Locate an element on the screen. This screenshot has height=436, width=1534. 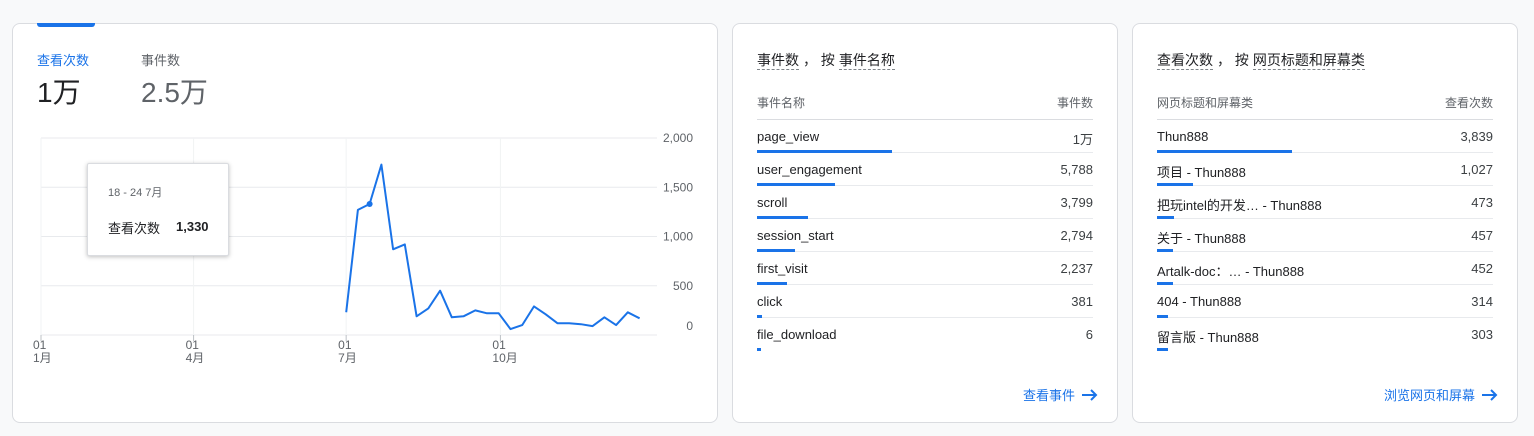
pages-title-dimension: 网页标题和屏幕类 is located at coordinates (1308, 61).